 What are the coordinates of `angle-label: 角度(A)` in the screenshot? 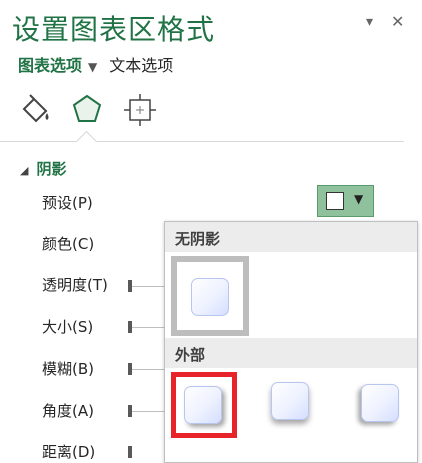 It's located at (68, 411).